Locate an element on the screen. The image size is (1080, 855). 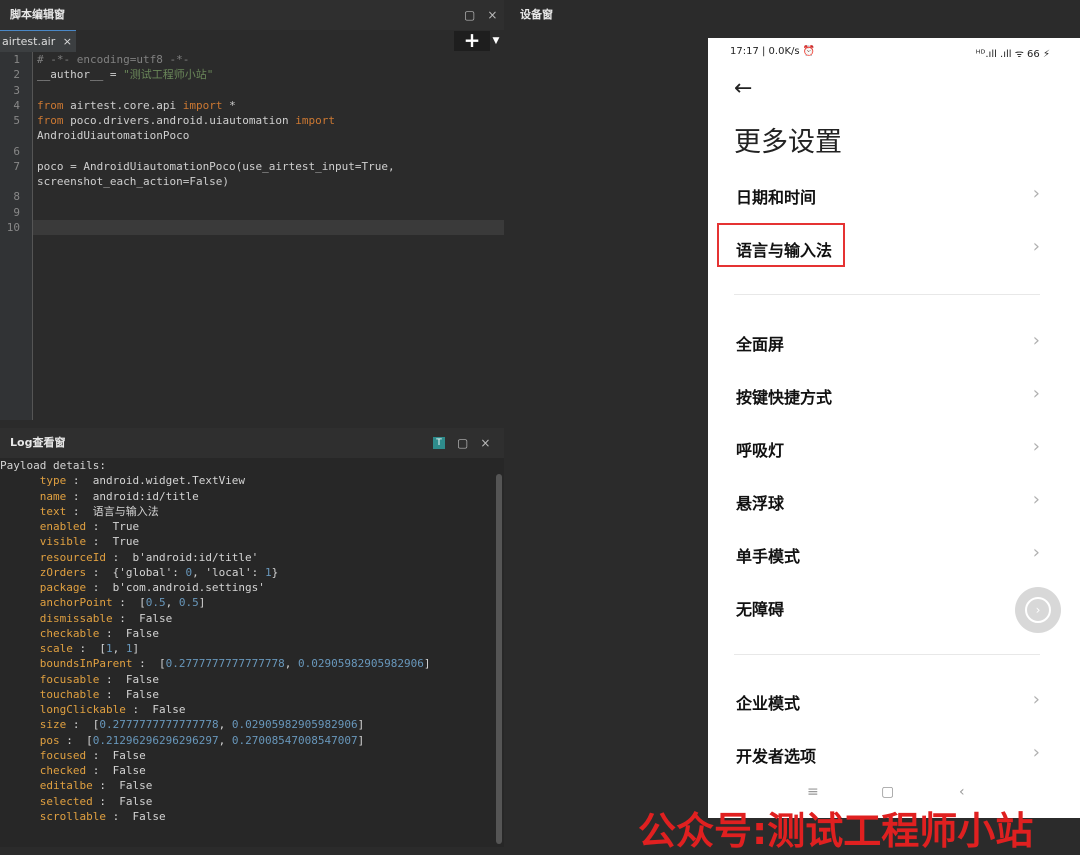
settings-item-label: 无障碍 is located at coordinates (760, 609).